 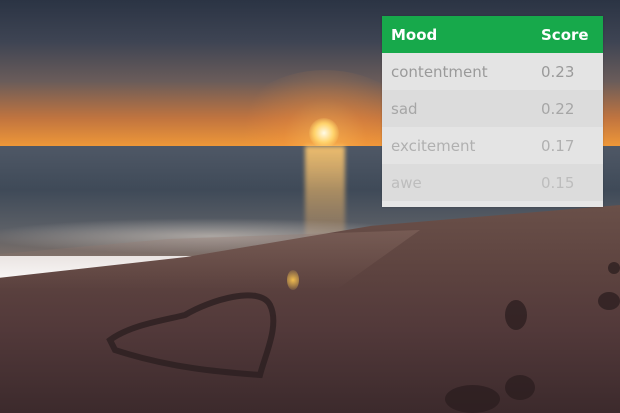 I want to click on mood-cell: excitement, so click(x=433, y=145).